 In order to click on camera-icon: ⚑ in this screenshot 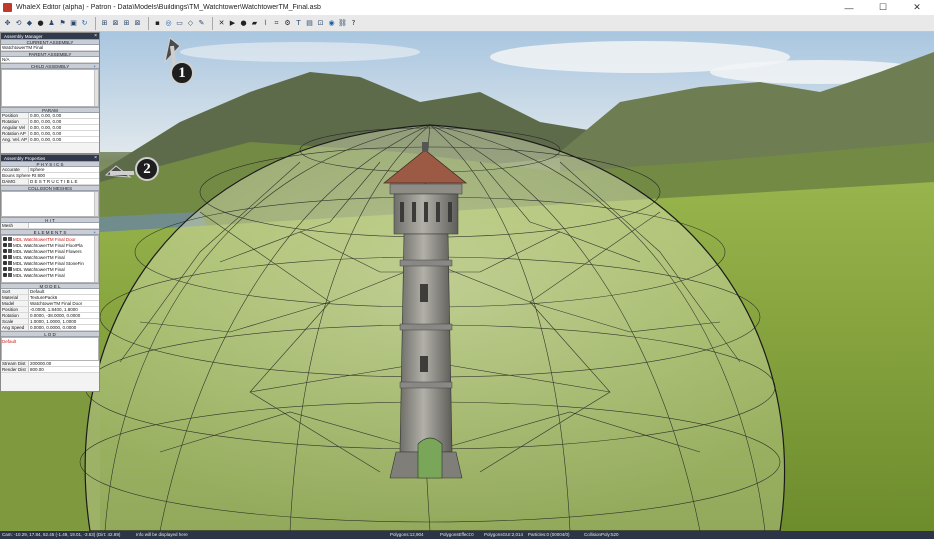, I will do `click(62, 23)`.